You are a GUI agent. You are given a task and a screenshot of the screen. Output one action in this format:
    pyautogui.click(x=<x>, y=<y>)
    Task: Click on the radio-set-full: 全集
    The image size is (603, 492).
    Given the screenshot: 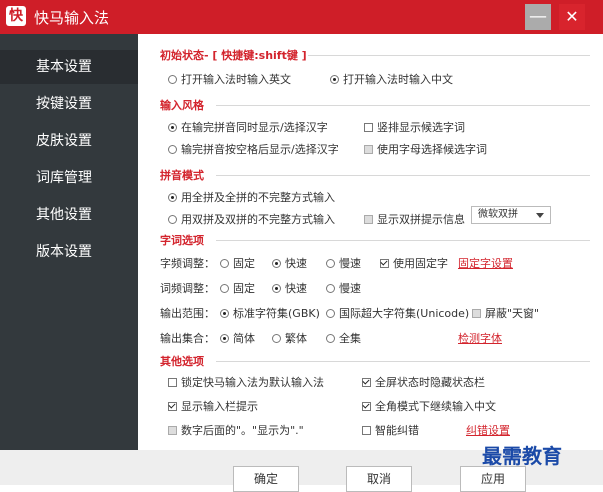 What is the action you would take?
    pyautogui.click(x=343, y=338)
    